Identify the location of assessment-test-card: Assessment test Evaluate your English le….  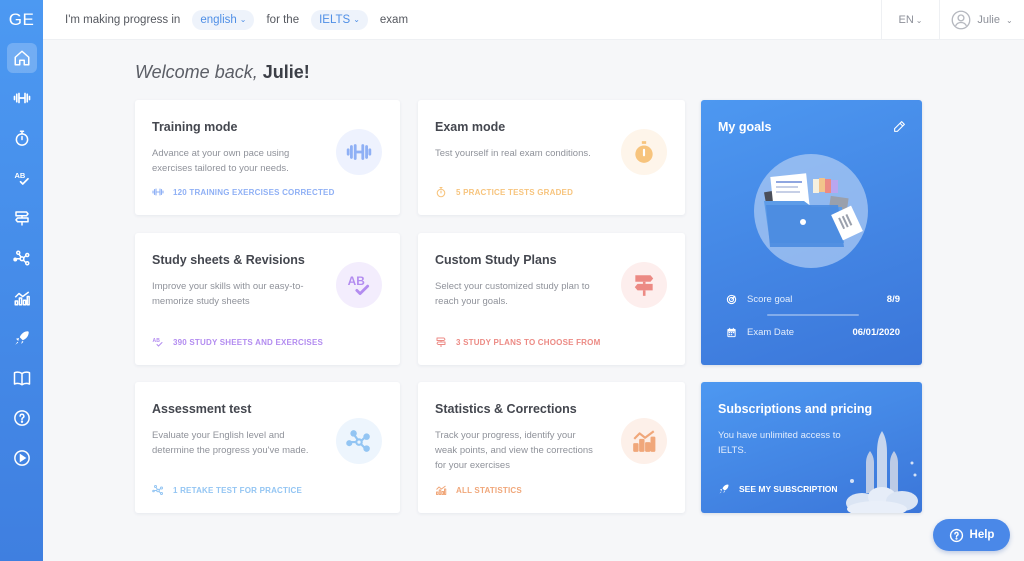
(267, 447).